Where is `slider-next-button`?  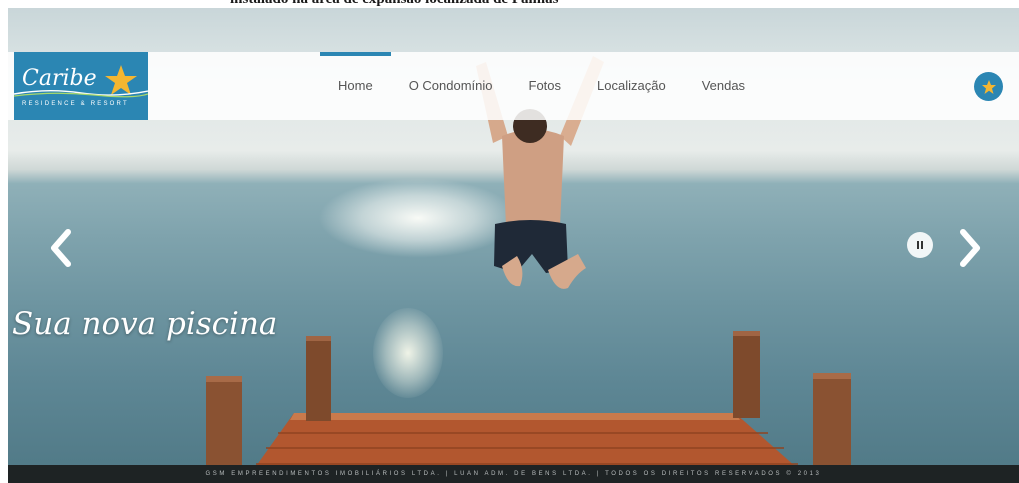
slider-next-button is located at coordinates (970, 248).